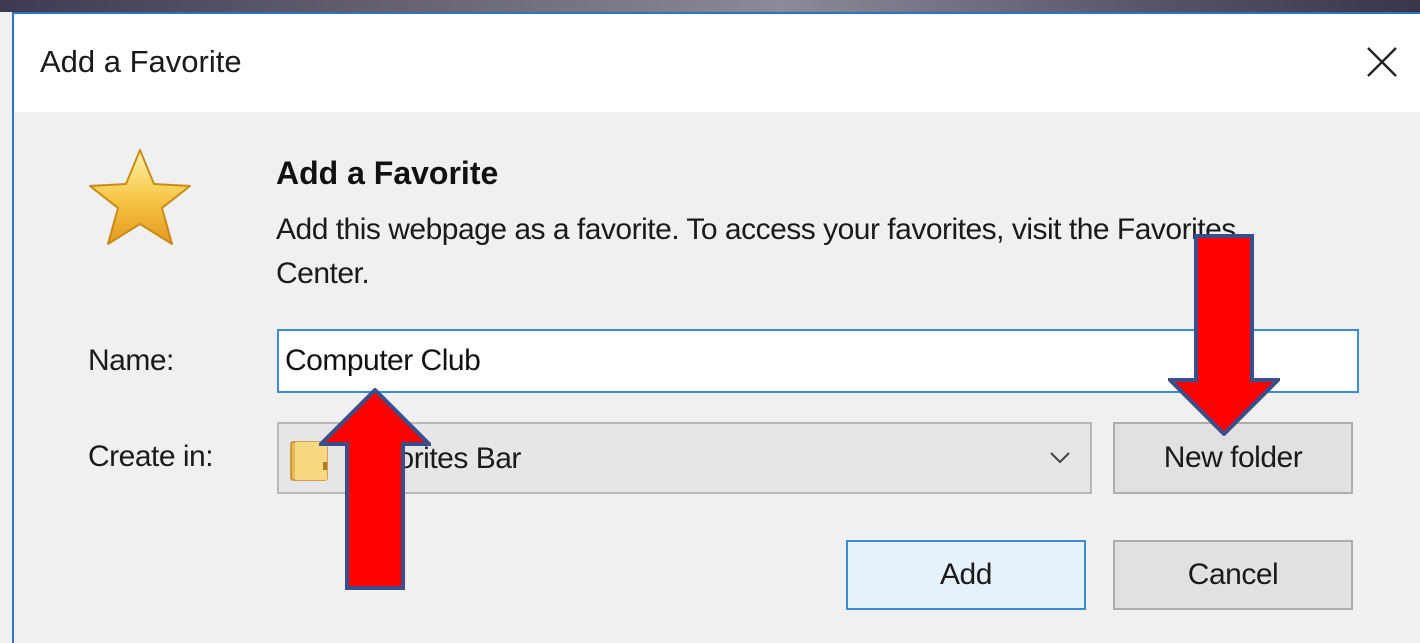 This screenshot has height=643, width=1420. Describe the element at coordinates (151, 456) in the screenshot. I see `create-in-label: Create in:` at that location.